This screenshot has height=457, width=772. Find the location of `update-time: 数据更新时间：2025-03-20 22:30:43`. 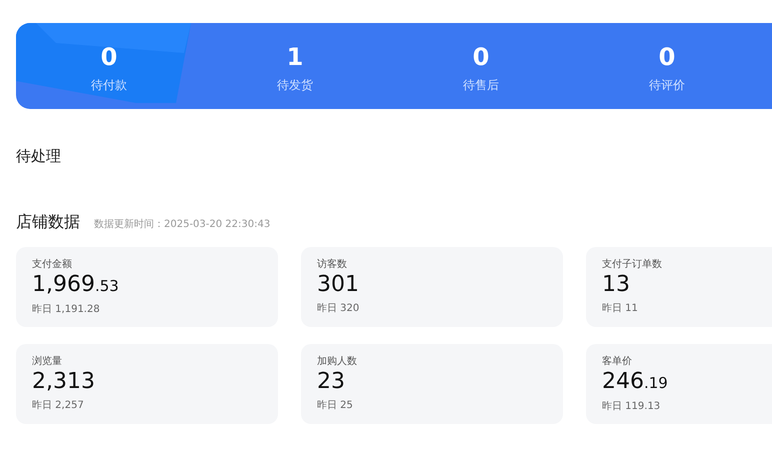

update-time: 数据更新时间：2025-03-20 22:30:43 is located at coordinates (182, 224).